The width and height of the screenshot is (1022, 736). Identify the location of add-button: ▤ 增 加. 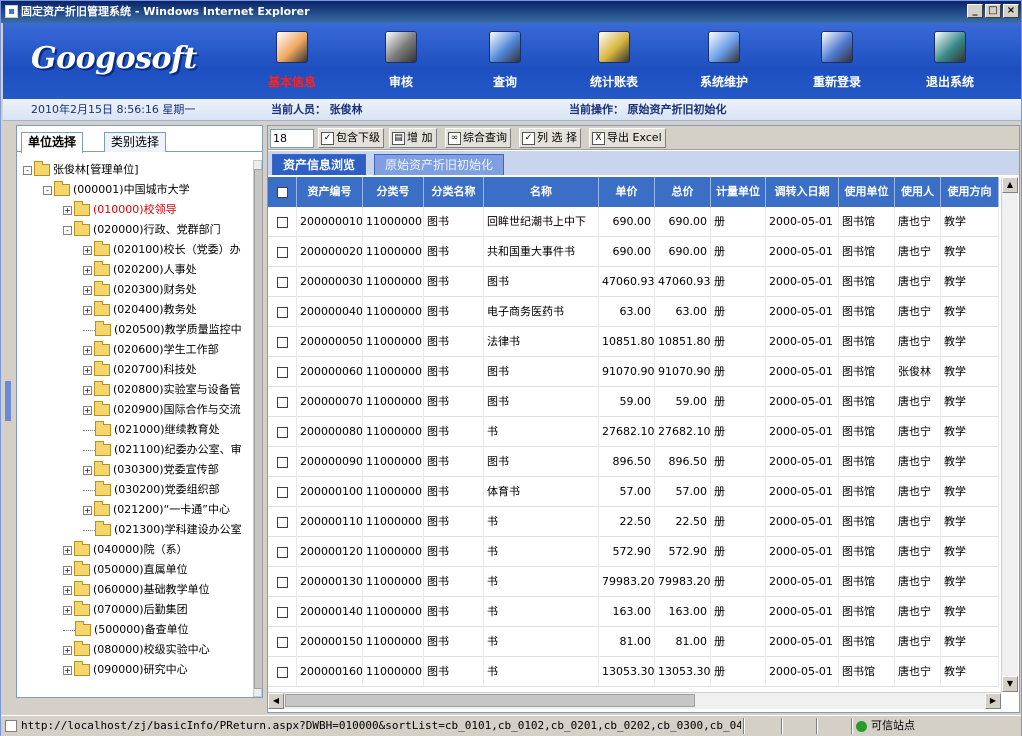
(413, 138).